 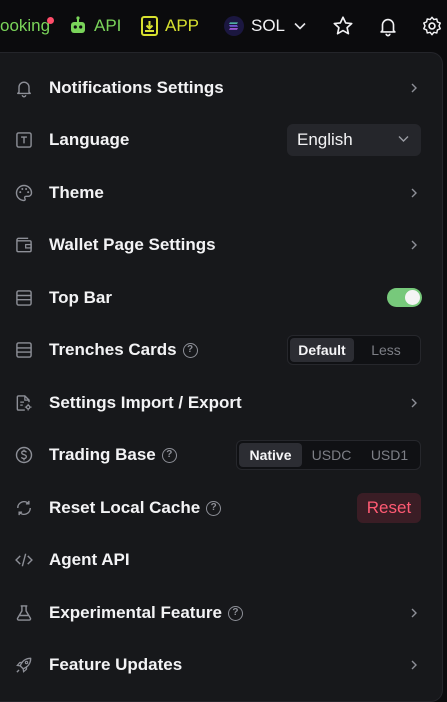 I want to click on theme-row: Theme, so click(x=221, y=193).